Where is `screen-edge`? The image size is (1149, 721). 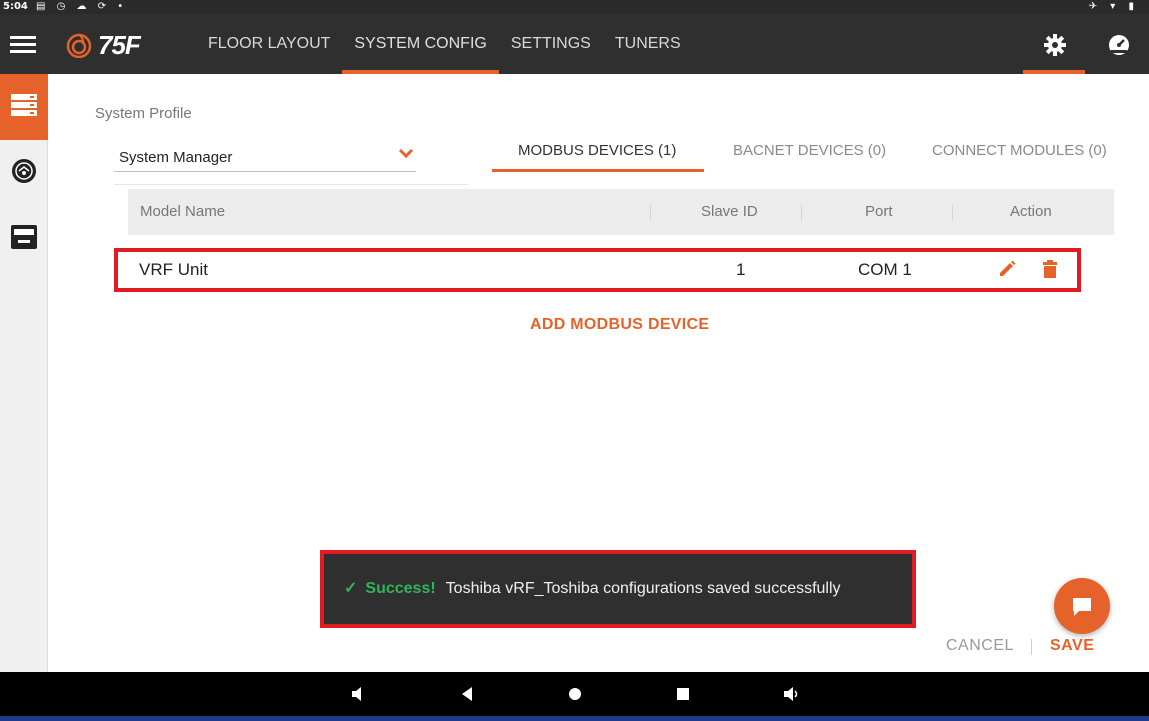 screen-edge is located at coordinates (574, 718).